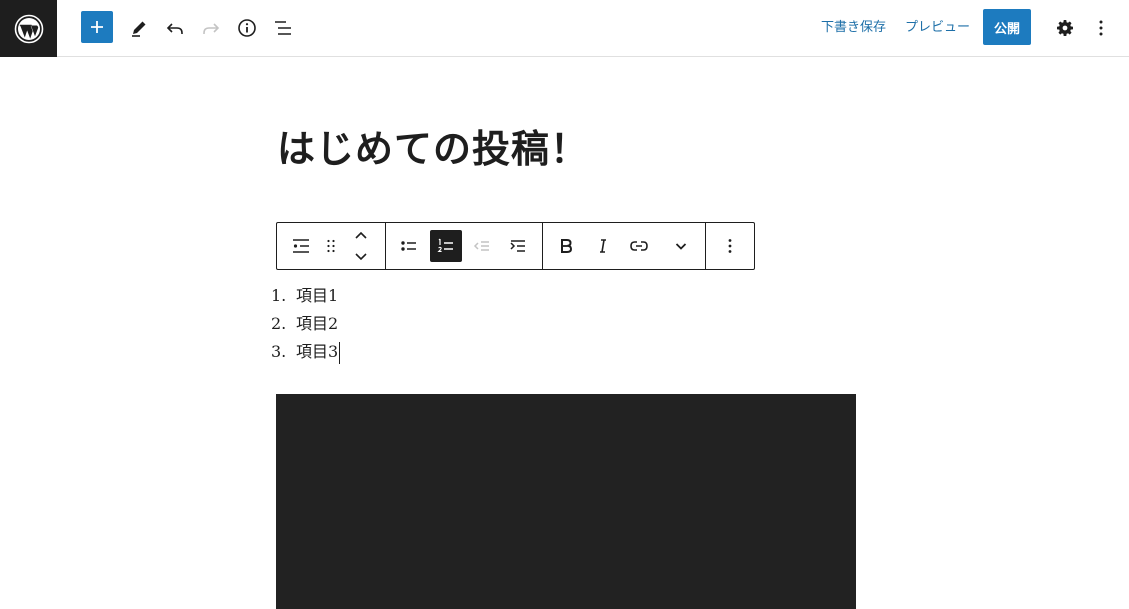 The height and width of the screenshot is (609, 1129). I want to click on editor-header: 下書き保存 プレビュー 公開, so click(564, 28).